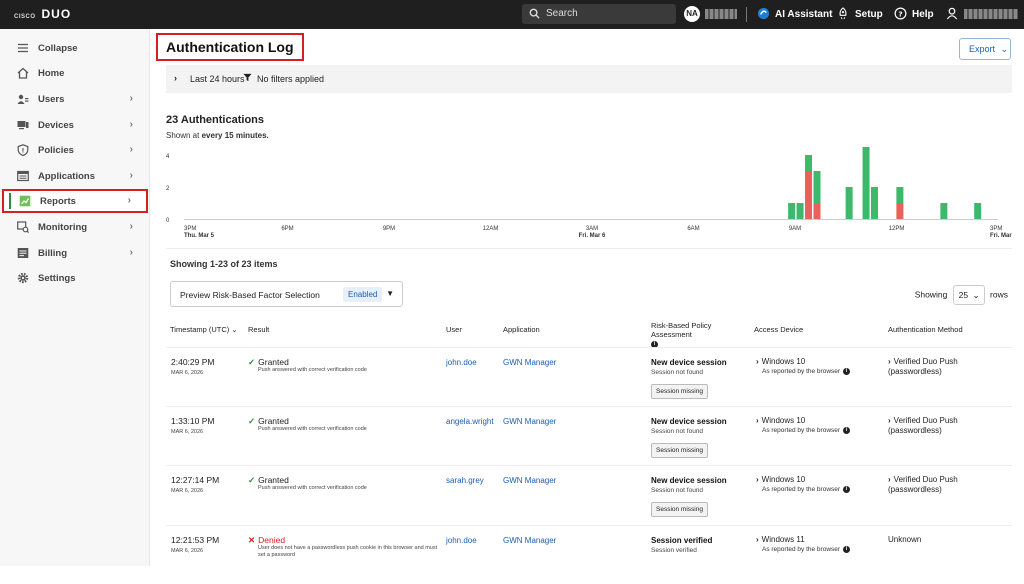  What do you see at coordinates (589, 79) in the screenshot?
I see `filter-bar: › Last 24 hours No filters applied` at bounding box center [589, 79].